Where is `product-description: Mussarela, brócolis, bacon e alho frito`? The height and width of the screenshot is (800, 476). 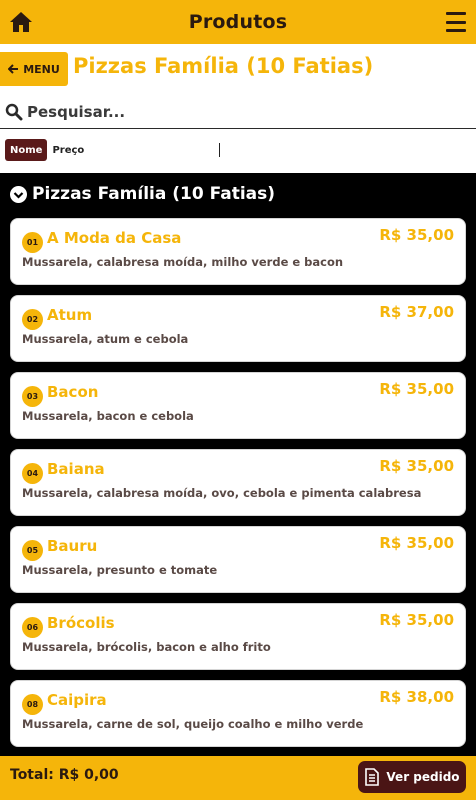
product-description: Mussarela, brócolis, bacon e alho frito is located at coordinates (146, 647).